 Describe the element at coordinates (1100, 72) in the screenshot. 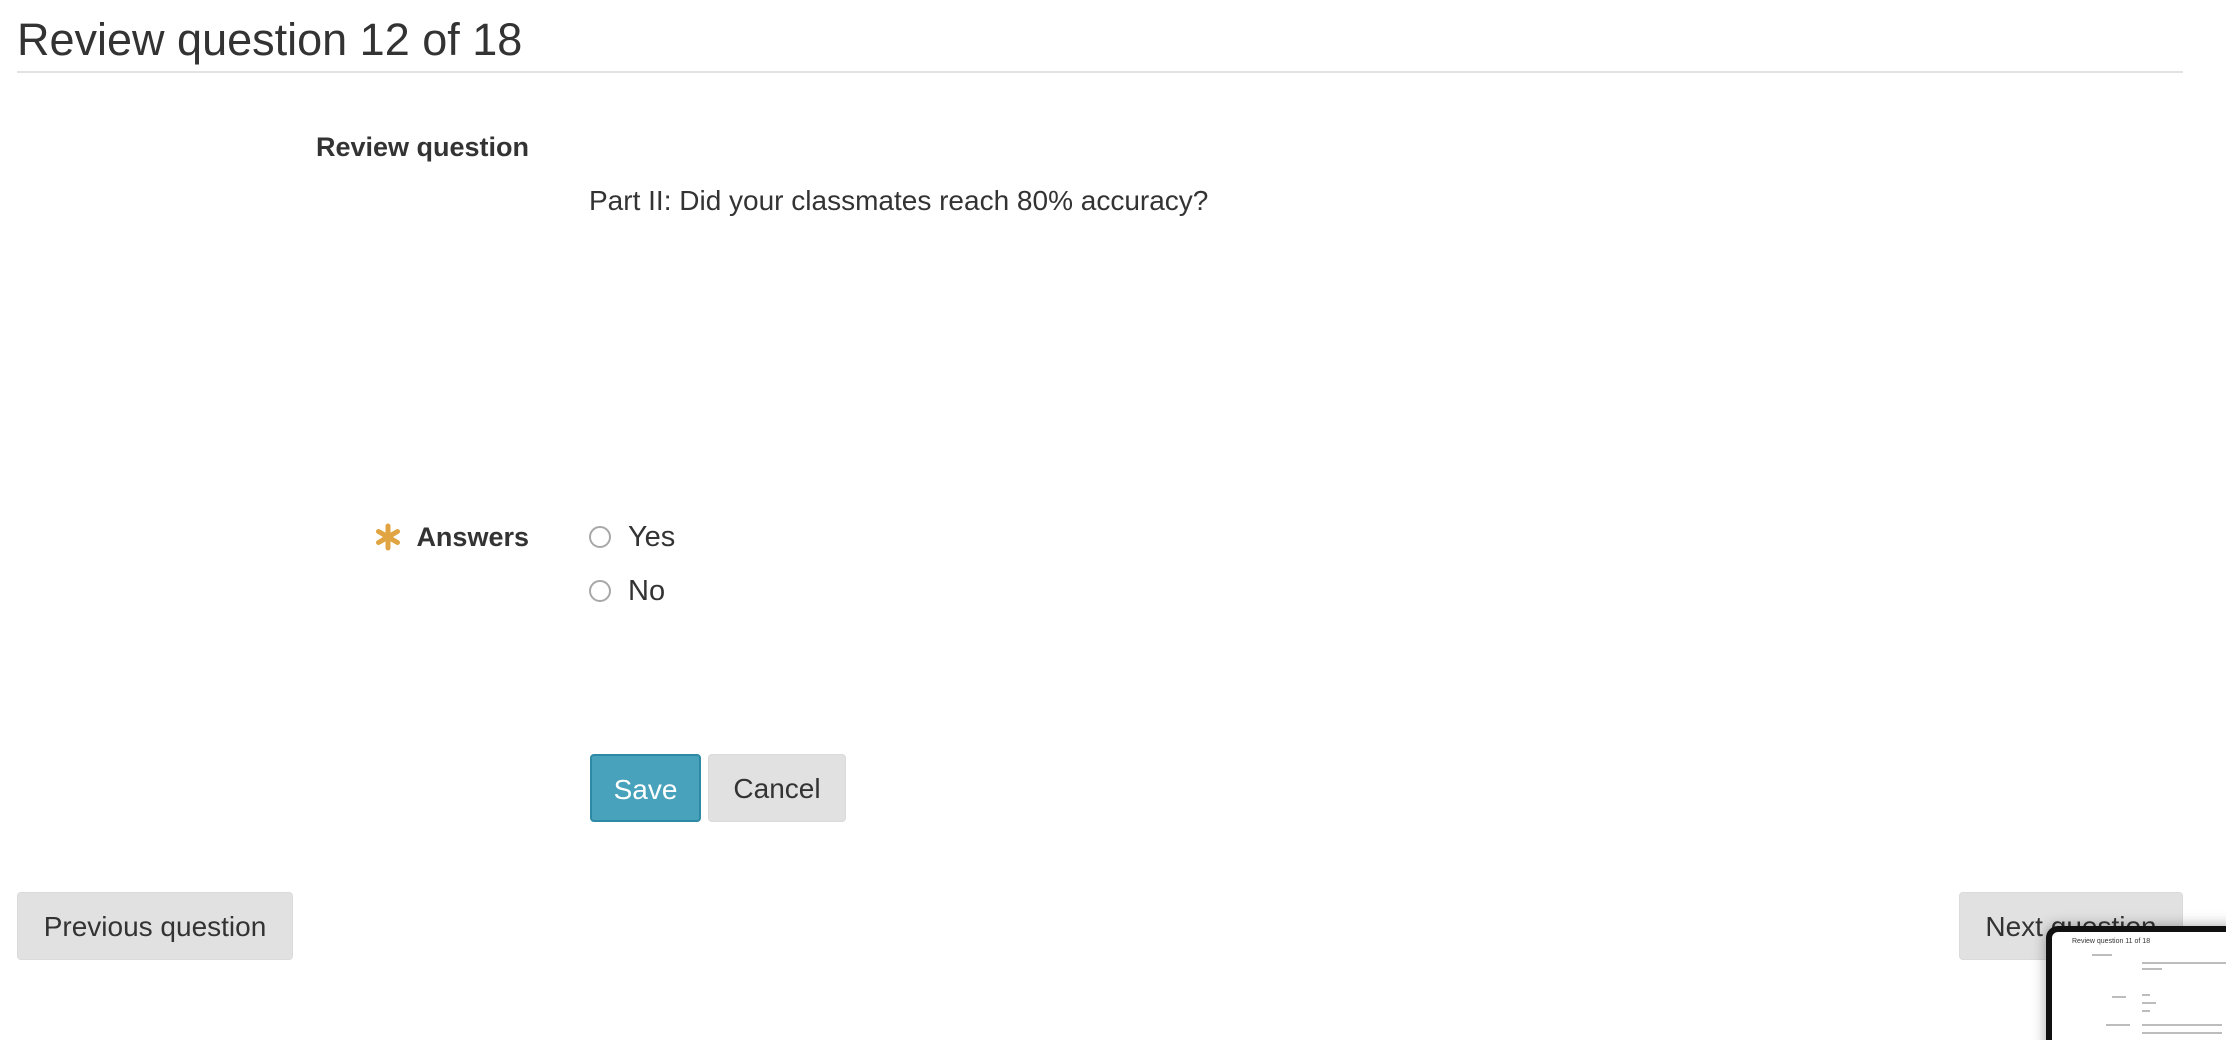

I see `title-divider` at that location.